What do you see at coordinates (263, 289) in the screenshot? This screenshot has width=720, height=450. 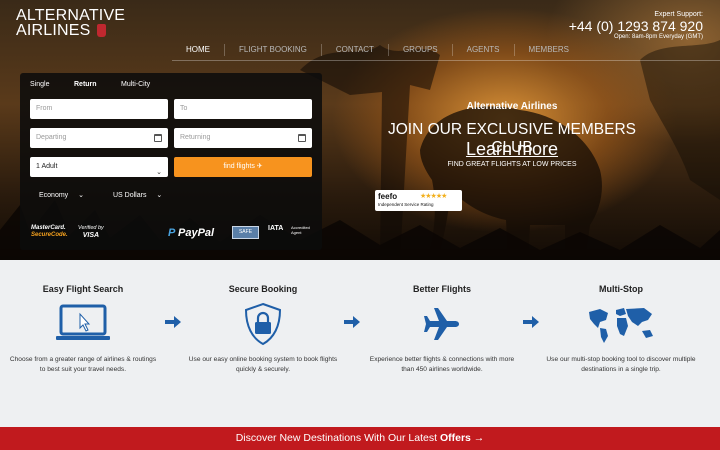 I see `feature-title: Secure Booking` at bounding box center [263, 289].